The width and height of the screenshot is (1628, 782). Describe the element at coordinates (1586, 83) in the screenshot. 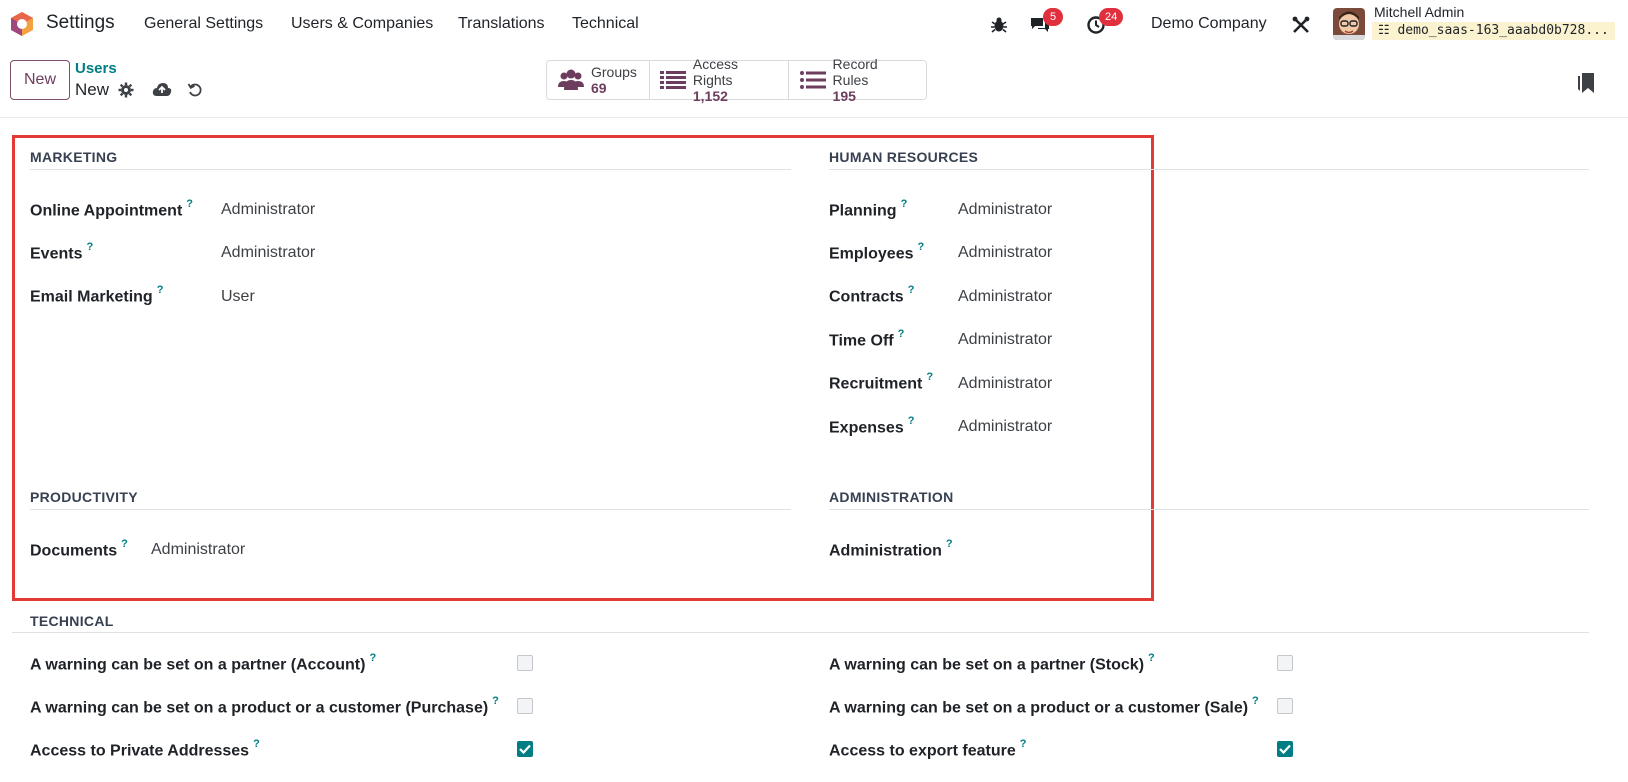

I see `bookmark-icon` at that location.